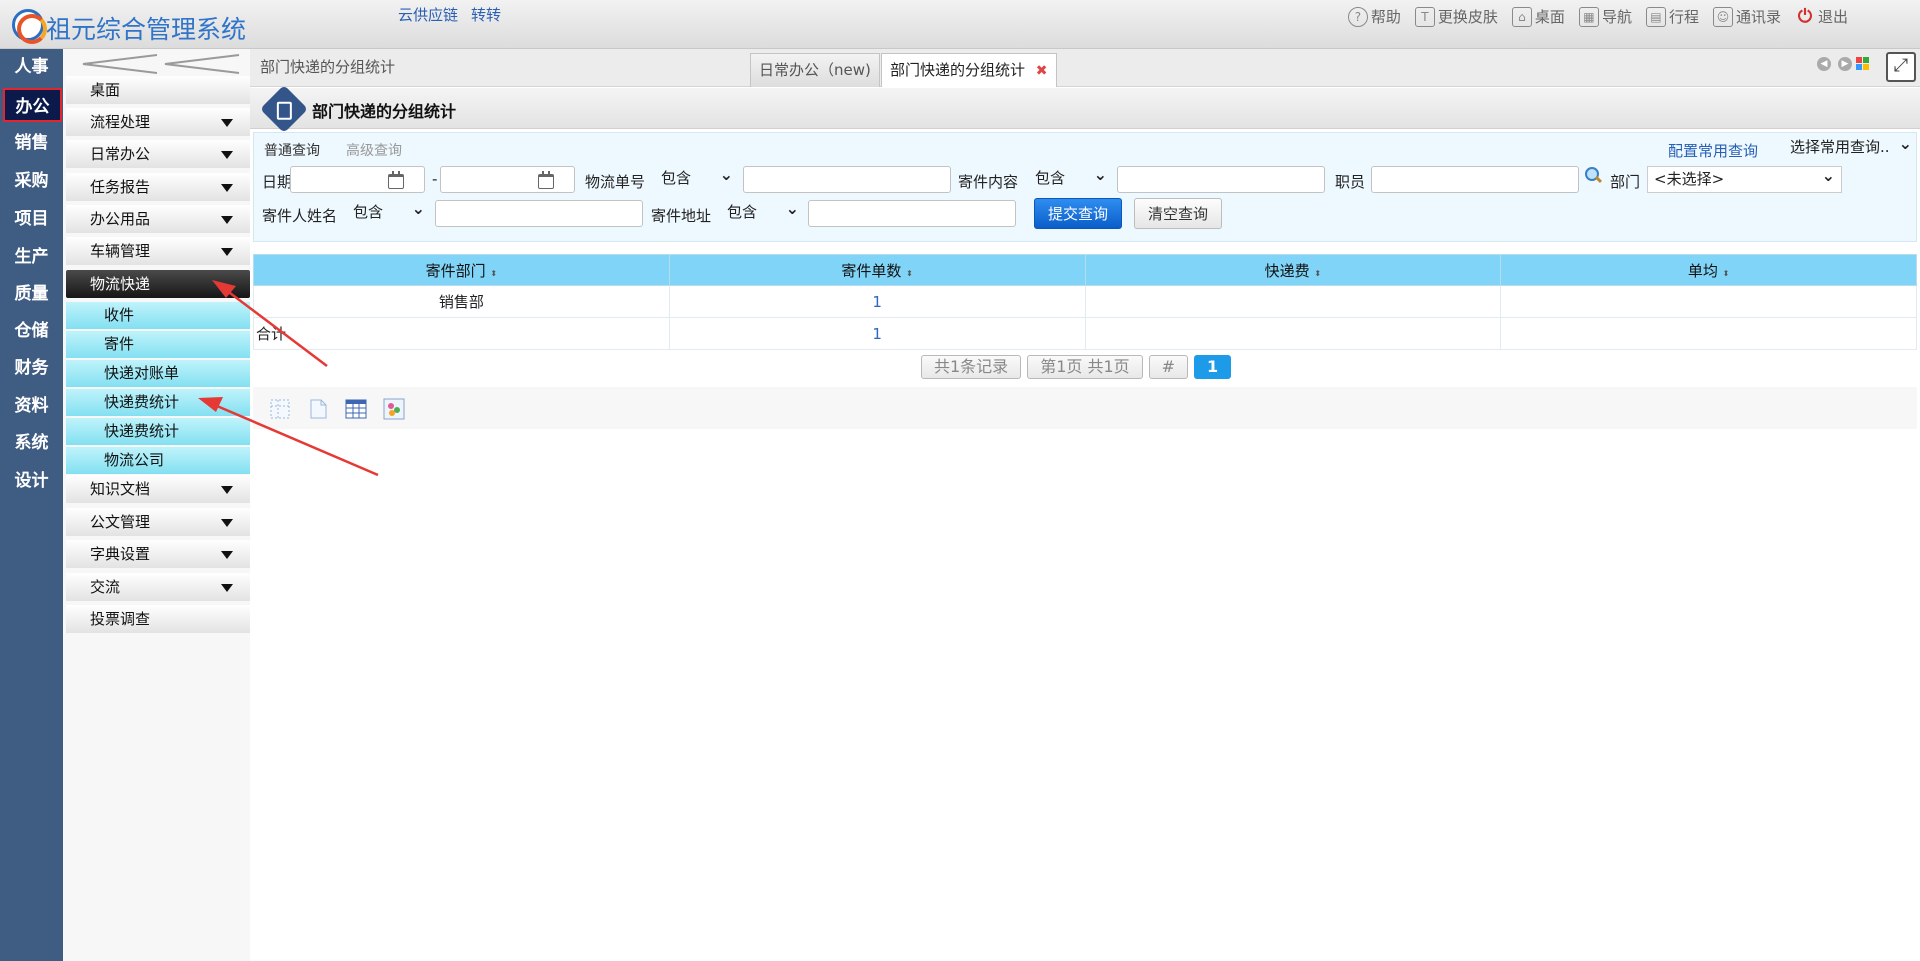 Image resolution: width=1920 pixels, height=961 pixels. Describe the element at coordinates (158, 284) in the screenshot. I see `menu-item-logistics: 物流快递` at that location.